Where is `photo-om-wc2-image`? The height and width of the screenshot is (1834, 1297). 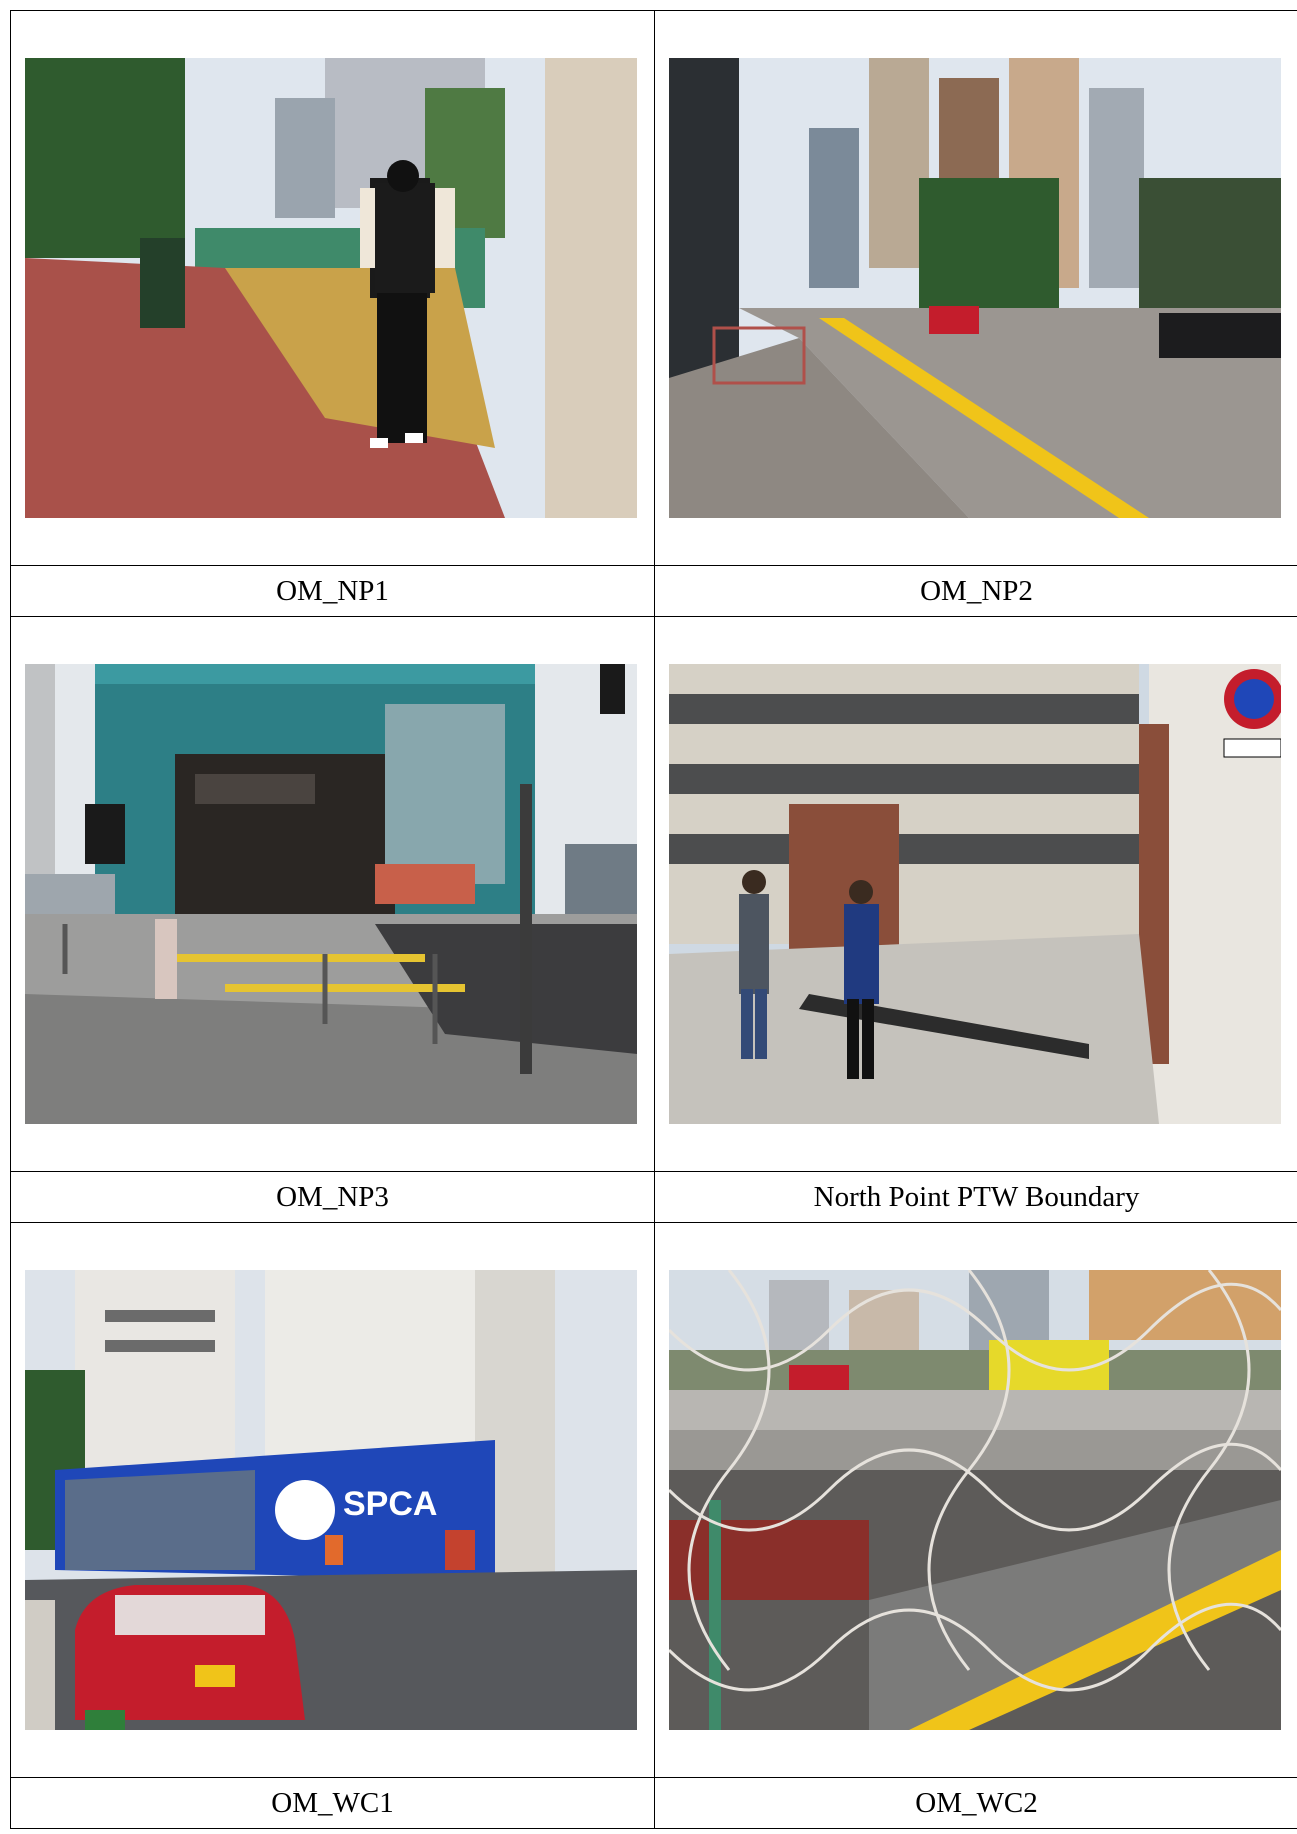
photo-om-wc2-image is located at coordinates (975, 1500).